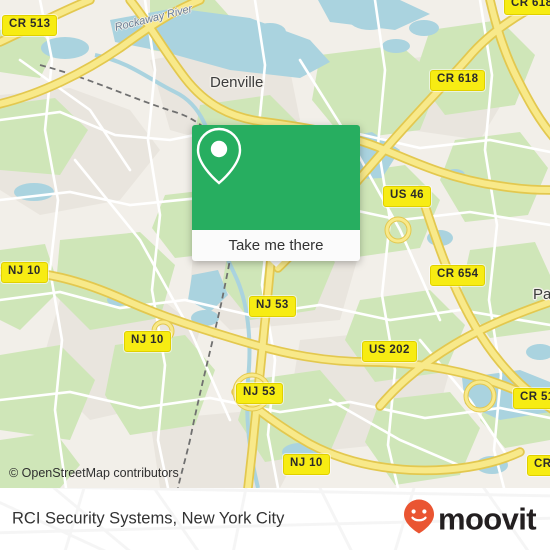 Image resolution: width=550 pixels, height=550 pixels. Describe the element at coordinates (94, 473) in the screenshot. I see `map-attribution: © OpenStreetMap contributors` at that location.